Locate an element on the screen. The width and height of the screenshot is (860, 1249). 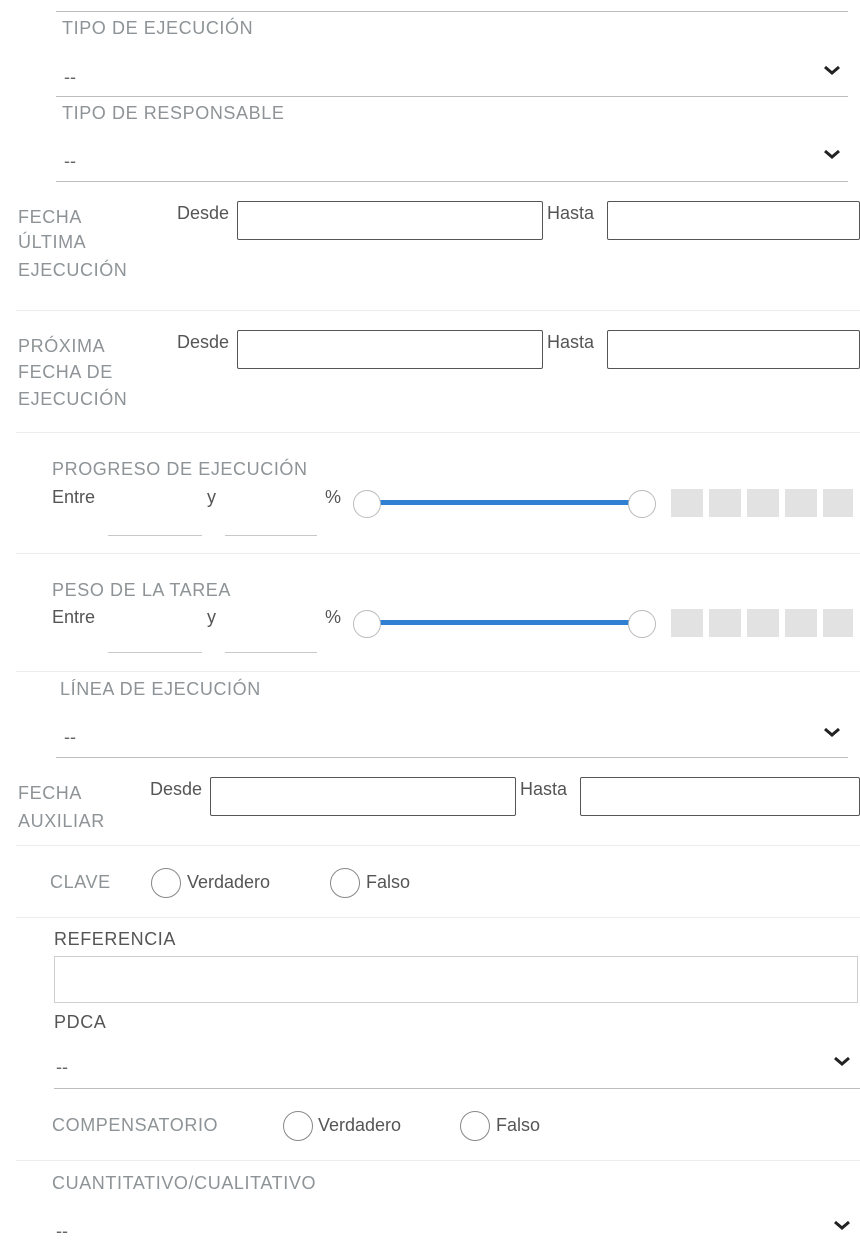
fecha-ultima-label-2: ÚLTIMA is located at coordinates (52, 242).